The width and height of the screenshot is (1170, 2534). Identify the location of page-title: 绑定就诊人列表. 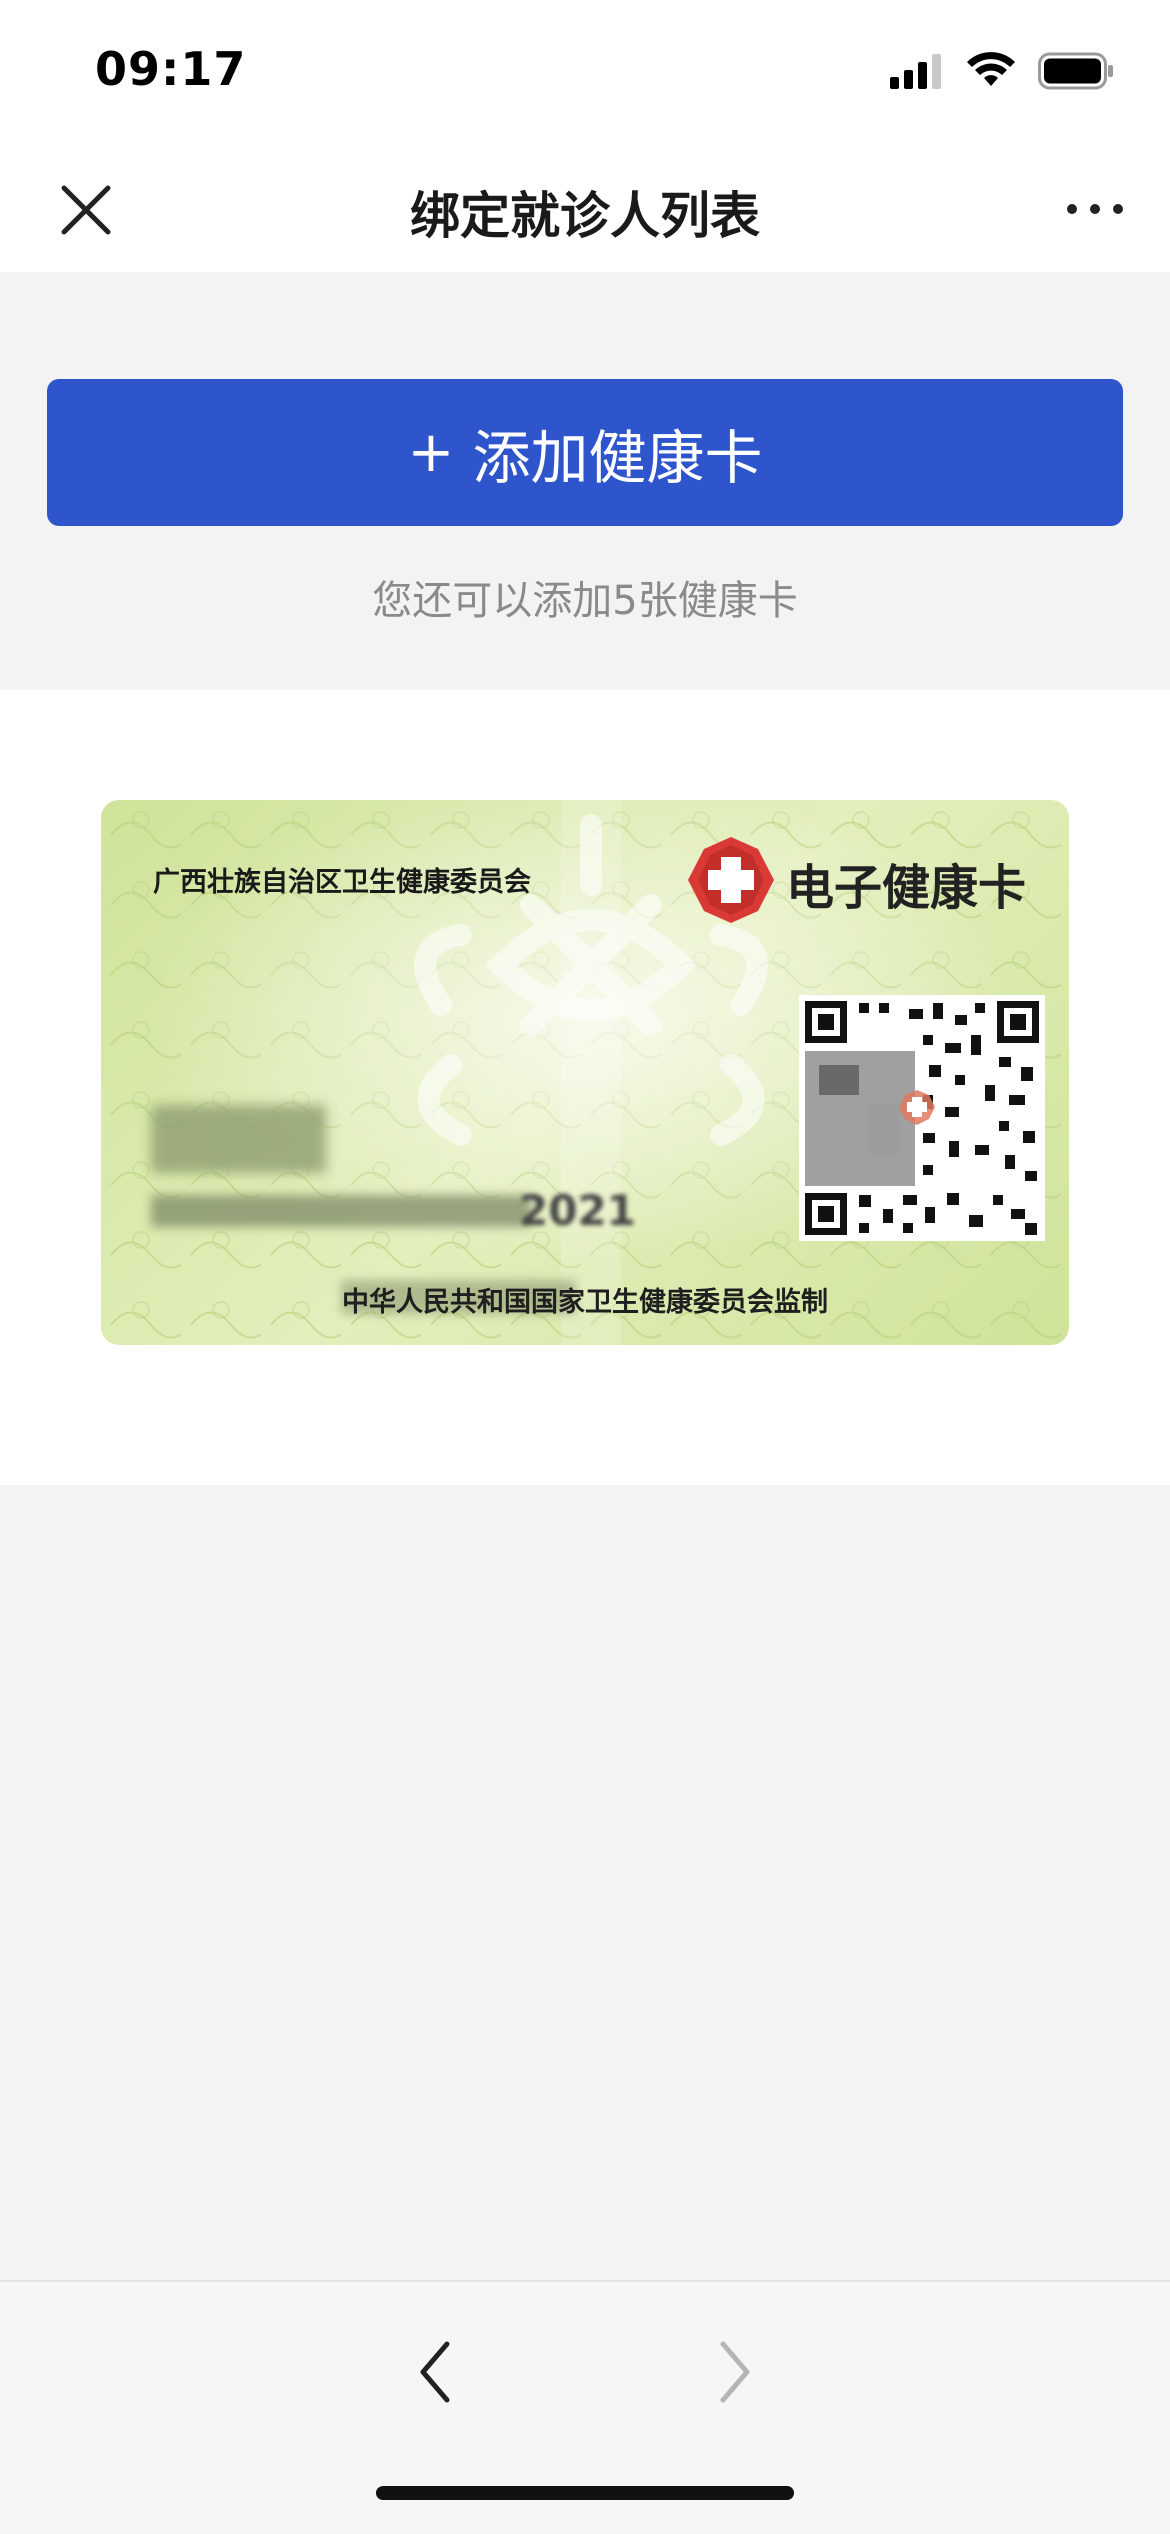
(585, 216).